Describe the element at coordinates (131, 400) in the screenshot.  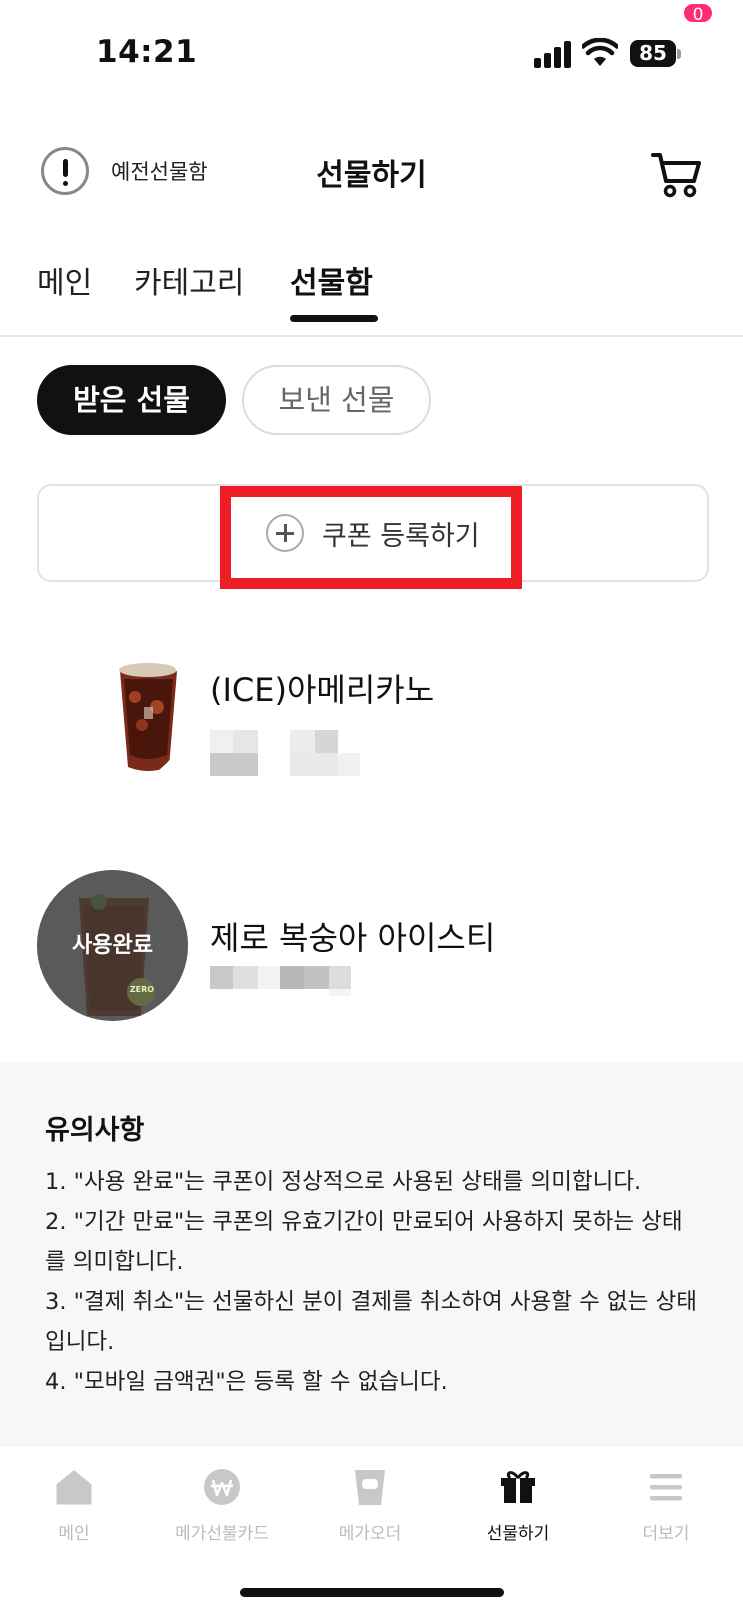
I see `received-gifts-button: 받은 선물` at that location.